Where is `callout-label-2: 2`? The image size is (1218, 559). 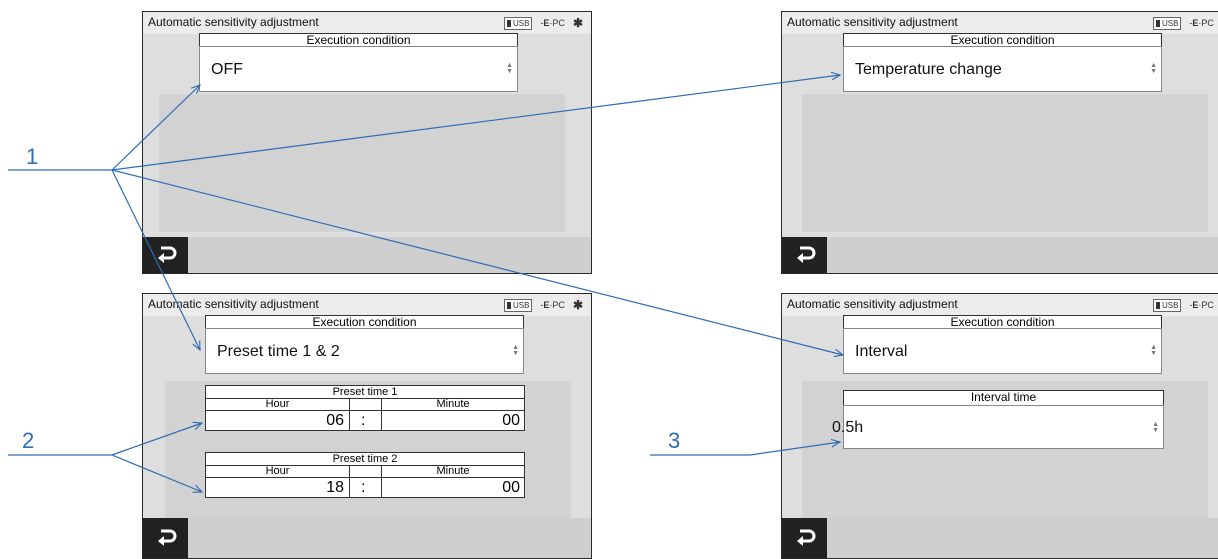 callout-label-2: 2 is located at coordinates (28, 440).